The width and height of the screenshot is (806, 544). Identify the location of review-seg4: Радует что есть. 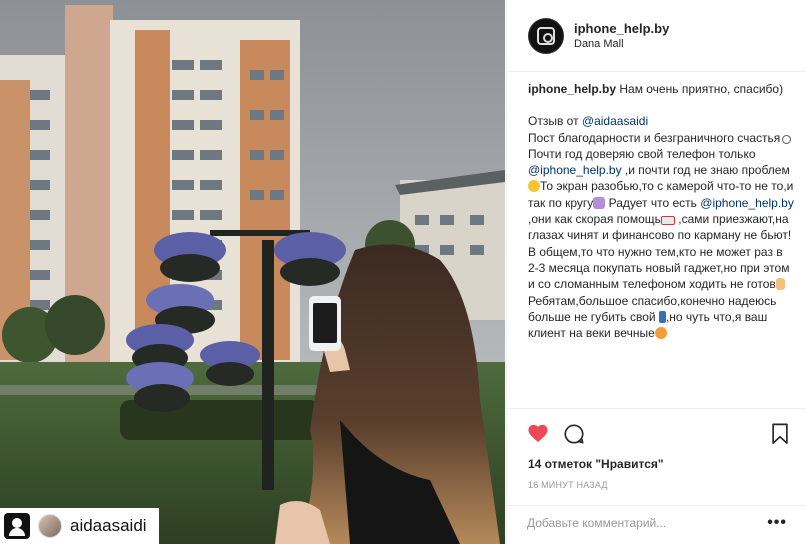
(653, 202).